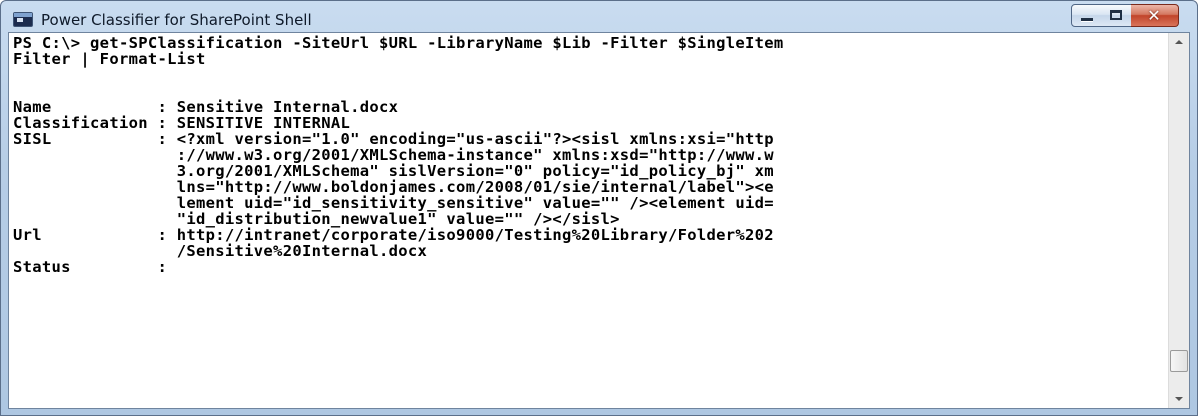 The height and width of the screenshot is (416, 1198). I want to click on scroll-up-button, so click(1179, 42).